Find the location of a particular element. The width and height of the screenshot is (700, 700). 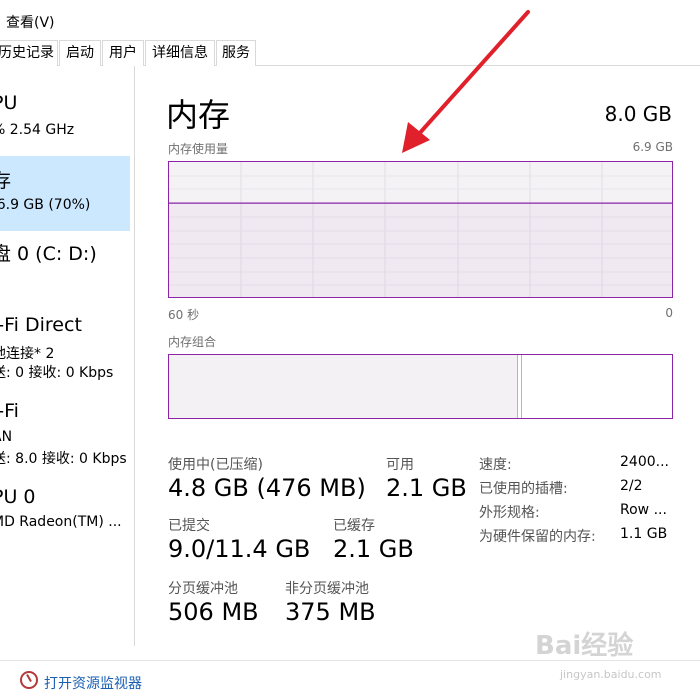

sidebar-item-wifi: i-Fi AN 送: 8.0 接收: 0 Kbps is located at coordinates (65, 433).